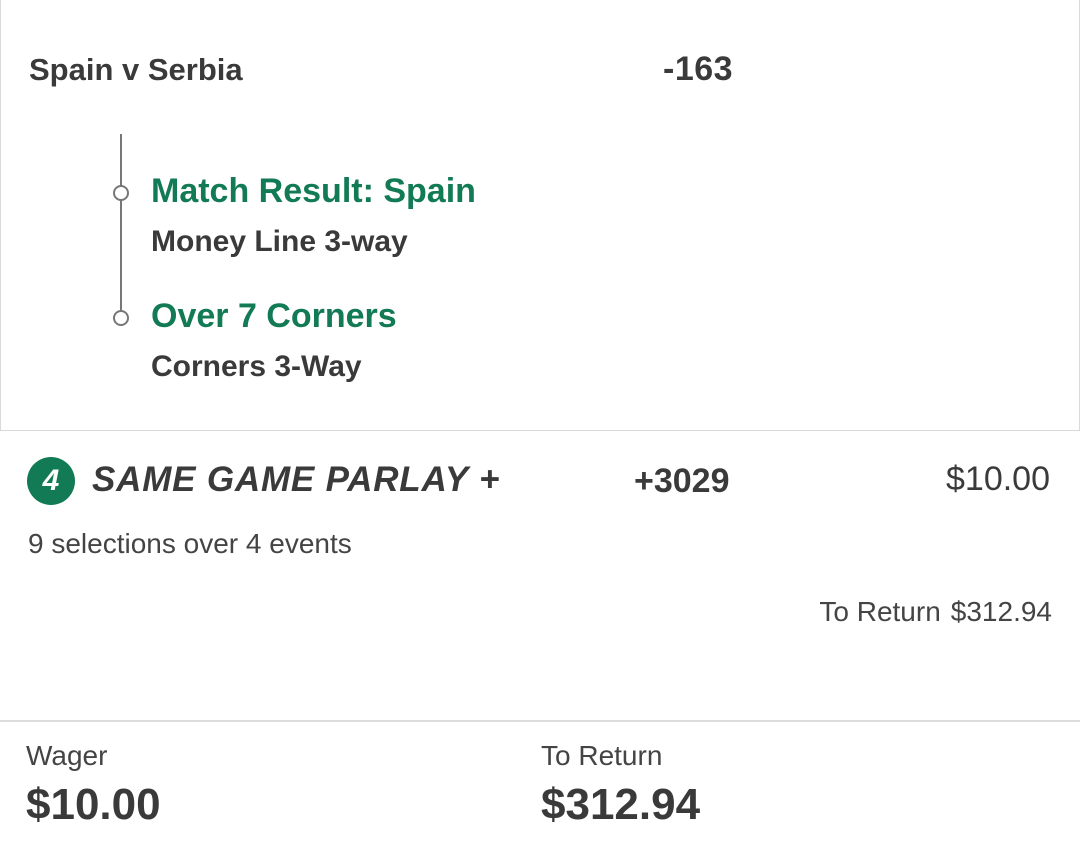 This screenshot has width=1080, height=847. I want to click on to-return-label: To Return, so click(602, 755).